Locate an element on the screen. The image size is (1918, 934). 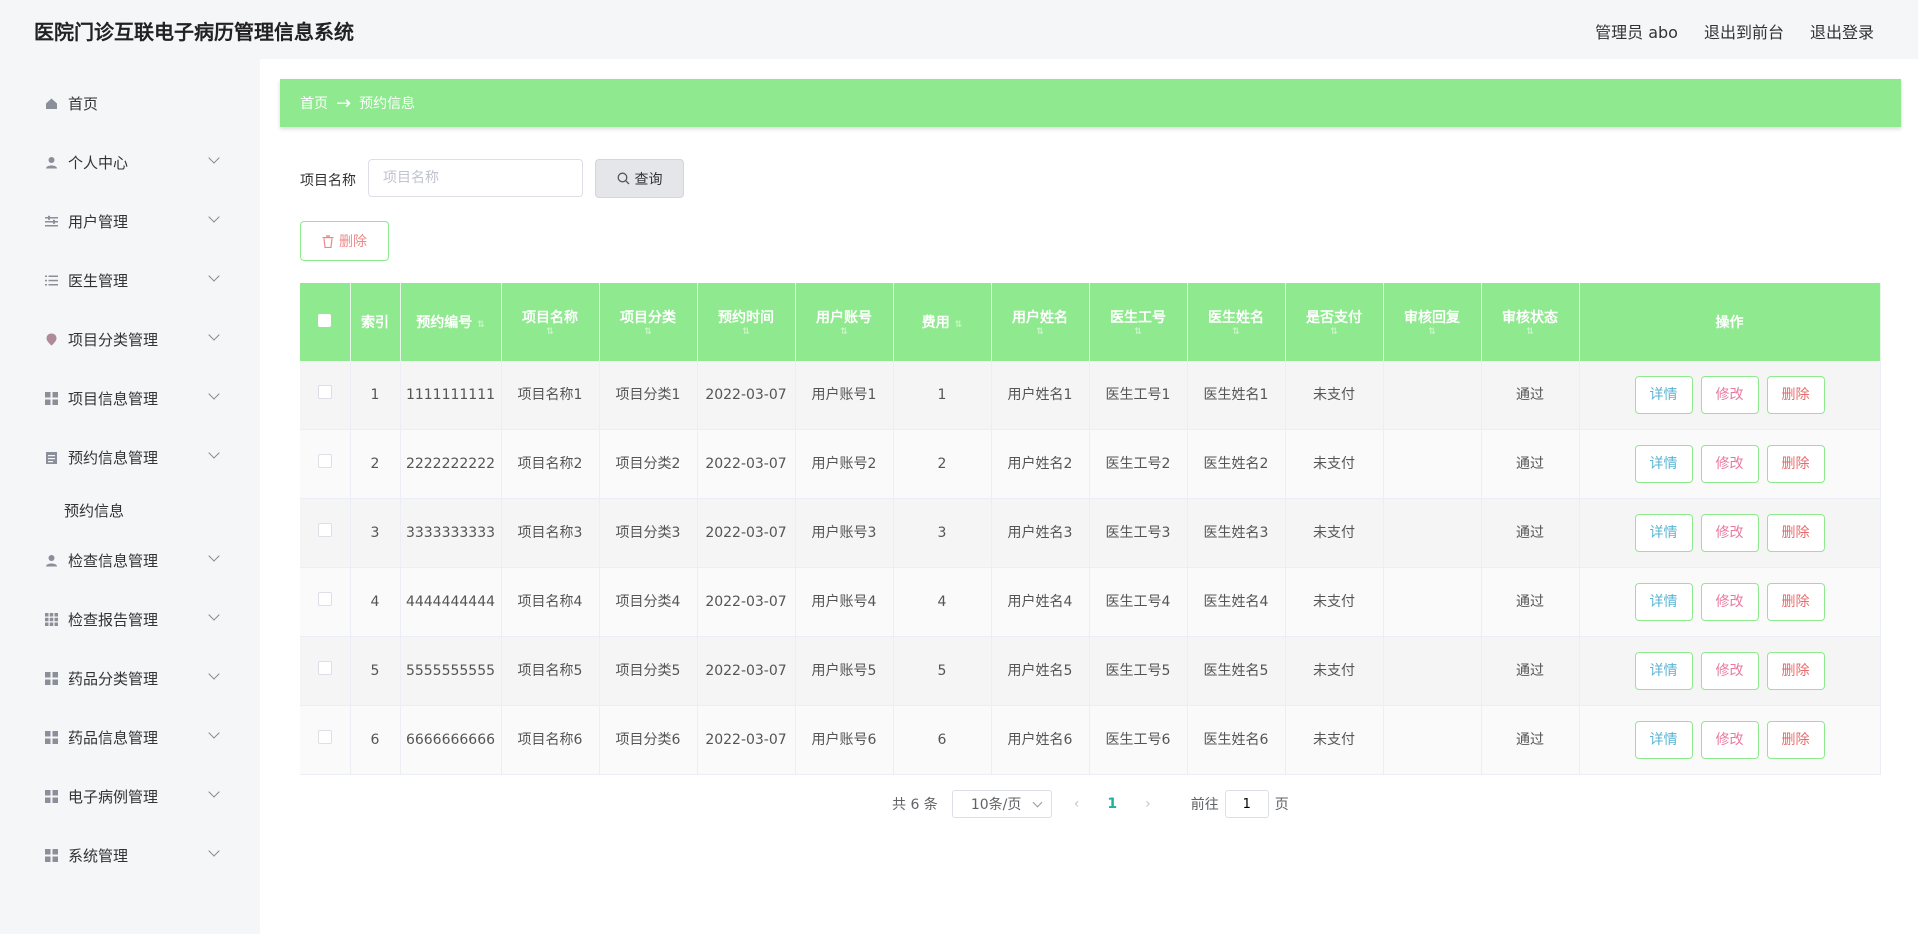
search-input is located at coordinates (475, 178).